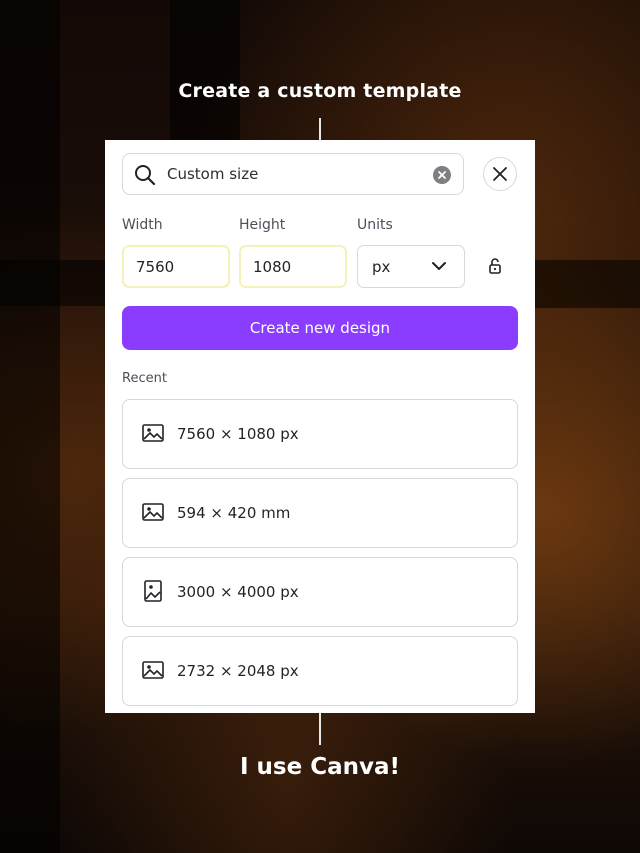 This screenshot has width=640, height=853. I want to click on bg-shadow-left, so click(30, 426).